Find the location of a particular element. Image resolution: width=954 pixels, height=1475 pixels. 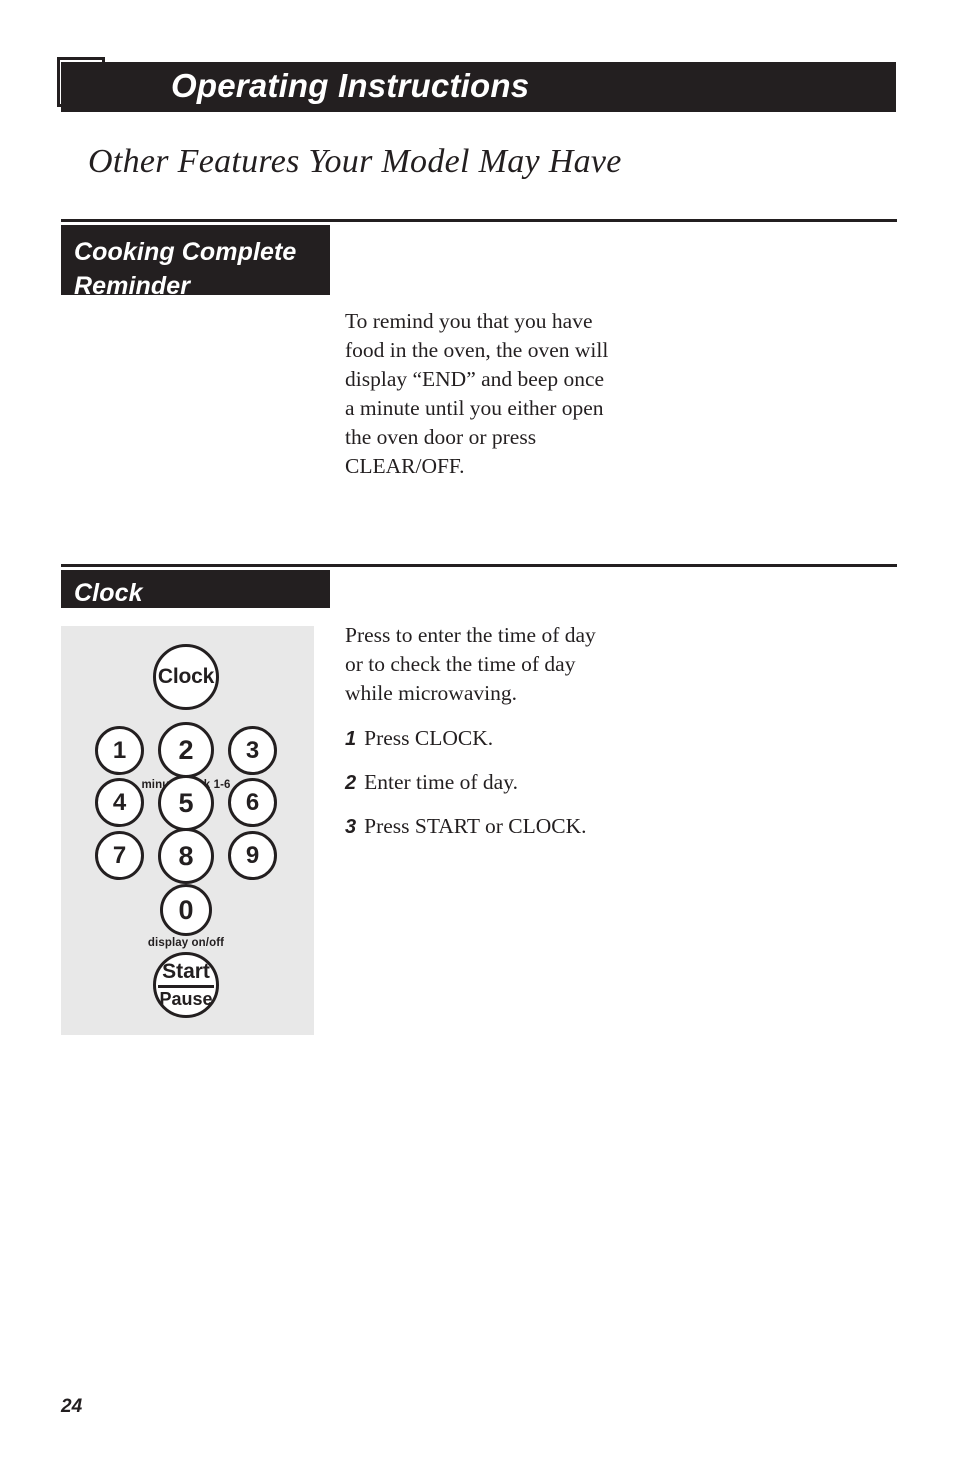

keypad-key-2-label: 2 is located at coordinates (186, 749).